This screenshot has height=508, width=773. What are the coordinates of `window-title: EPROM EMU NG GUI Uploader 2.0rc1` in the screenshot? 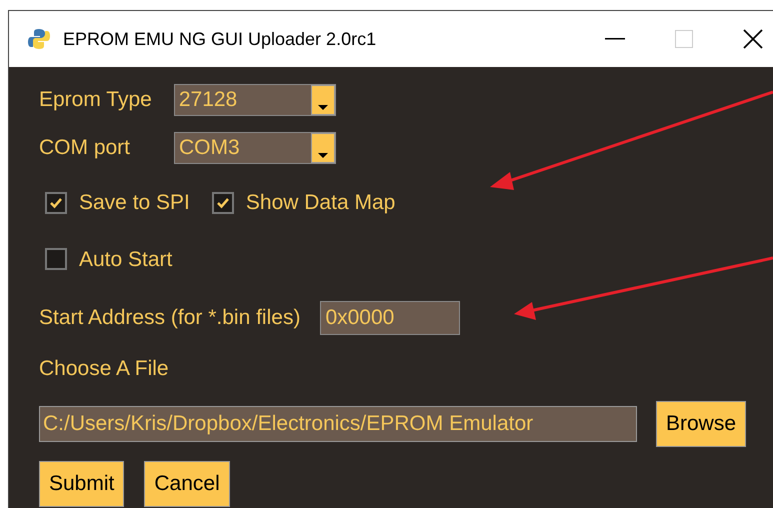 It's located at (219, 39).